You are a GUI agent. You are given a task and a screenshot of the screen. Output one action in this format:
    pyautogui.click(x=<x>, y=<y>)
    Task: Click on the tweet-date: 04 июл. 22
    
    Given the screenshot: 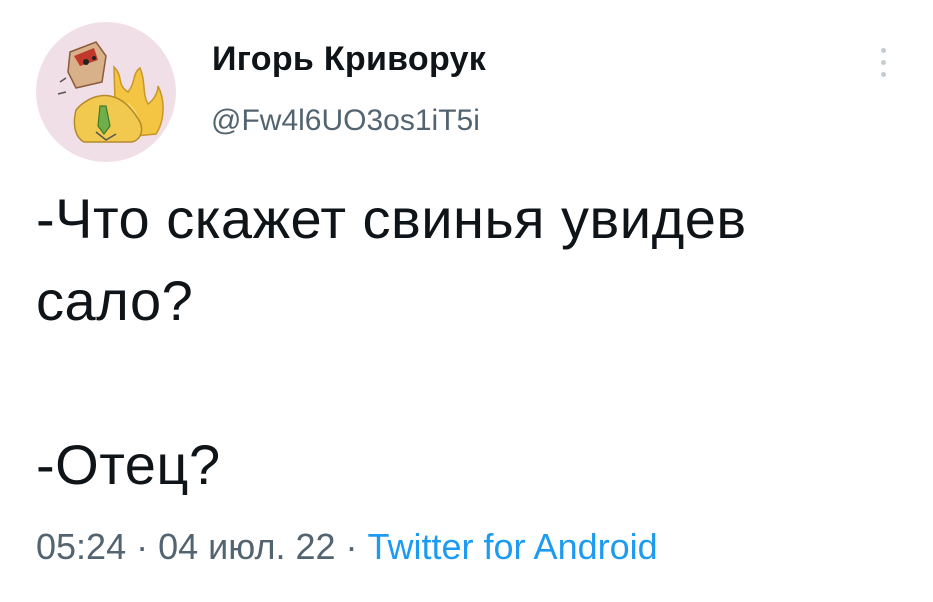 What is the action you would take?
    pyautogui.click(x=246, y=546)
    